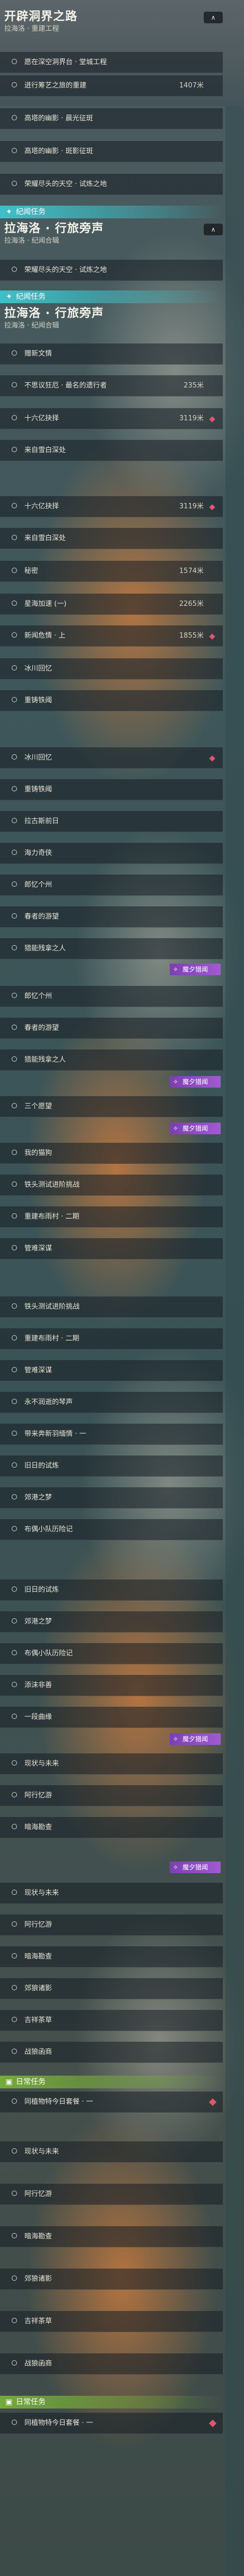 The image size is (244, 2576). I want to click on section-header-daily-quests: ▣ 日常任务, so click(112, 2082).